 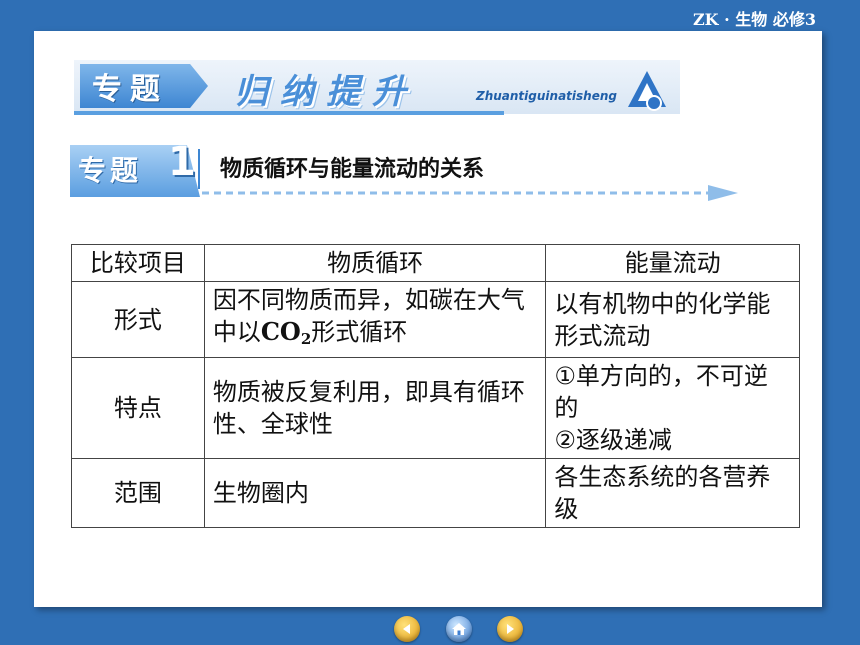 What do you see at coordinates (306, 339) in the screenshot?
I see `co2-subscript: 2` at bounding box center [306, 339].